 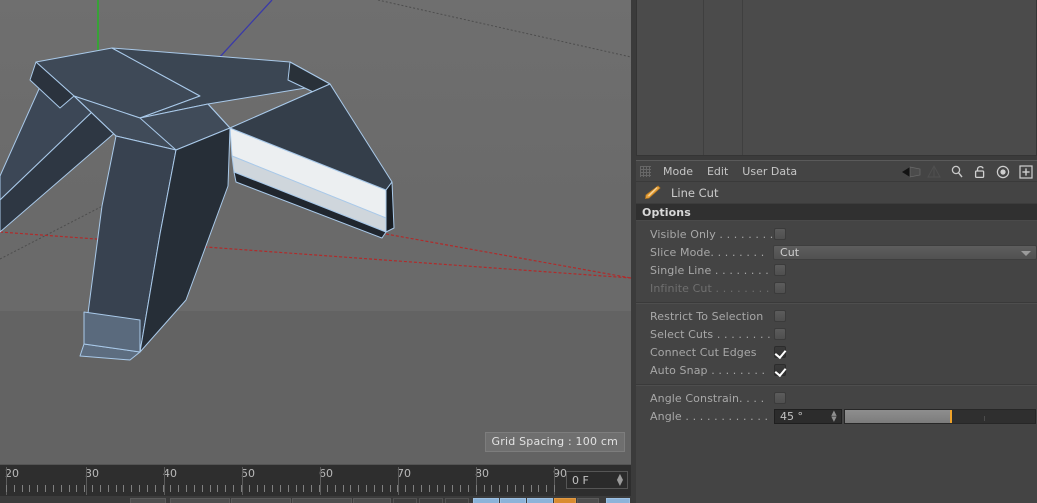 I want to click on frame-spinner: ▲ ▼, so click(x=621, y=480).